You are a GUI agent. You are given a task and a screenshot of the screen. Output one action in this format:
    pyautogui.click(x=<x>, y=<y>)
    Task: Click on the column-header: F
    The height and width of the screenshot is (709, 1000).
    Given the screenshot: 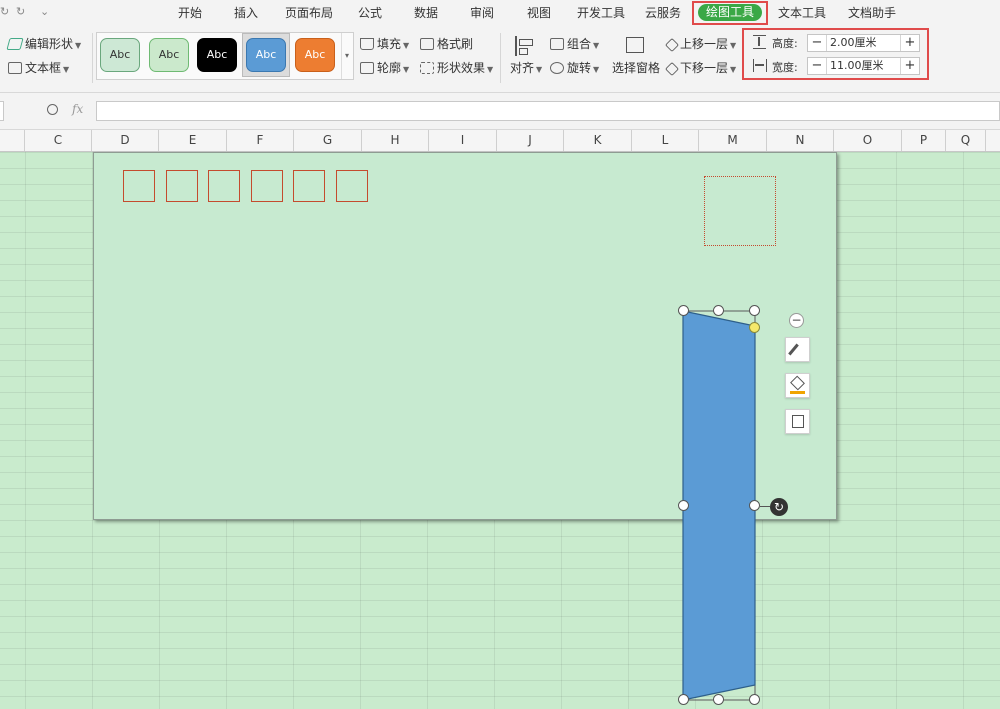 What is the action you would take?
    pyautogui.click(x=260, y=140)
    